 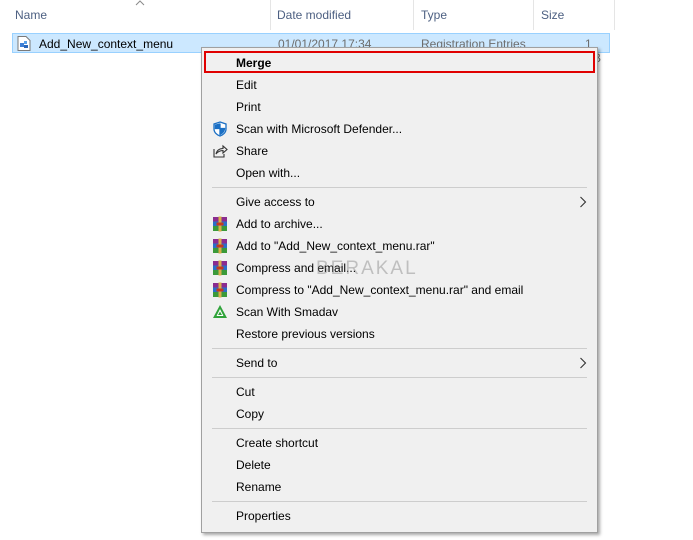 I want to click on menu-label: Copy, so click(x=250, y=414).